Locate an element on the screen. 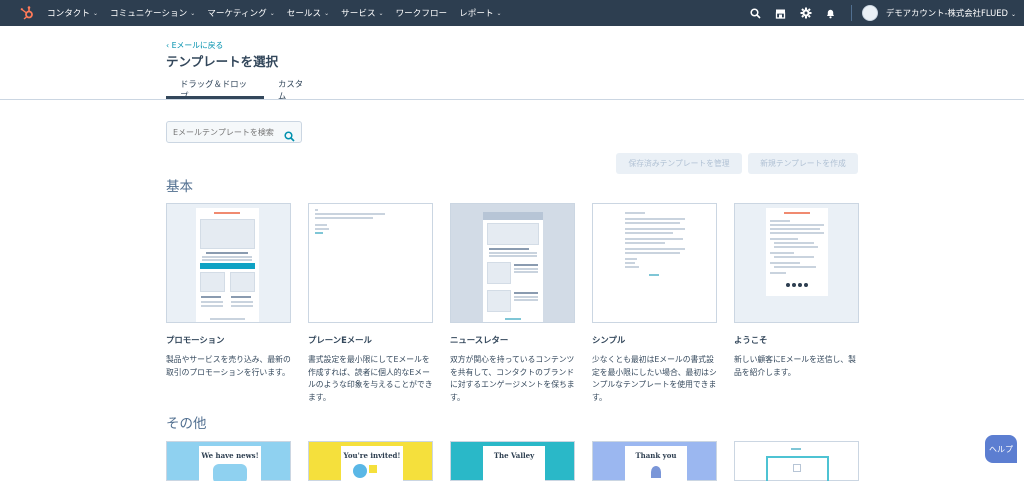 This screenshot has width=1024, height=481. nav-service: サービス ⌄ is located at coordinates (362, 13).